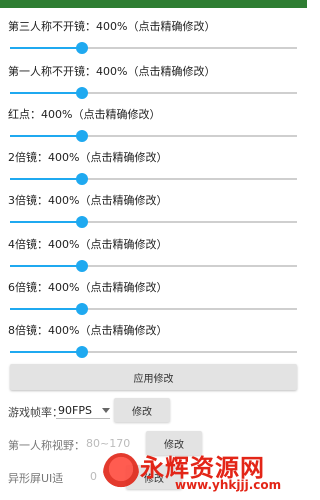 This screenshot has height=500, width=320. What do you see at coordinates (35, 412) in the screenshot?
I see `fps-label: 游戏帧率：` at bounding box center [35, 412].